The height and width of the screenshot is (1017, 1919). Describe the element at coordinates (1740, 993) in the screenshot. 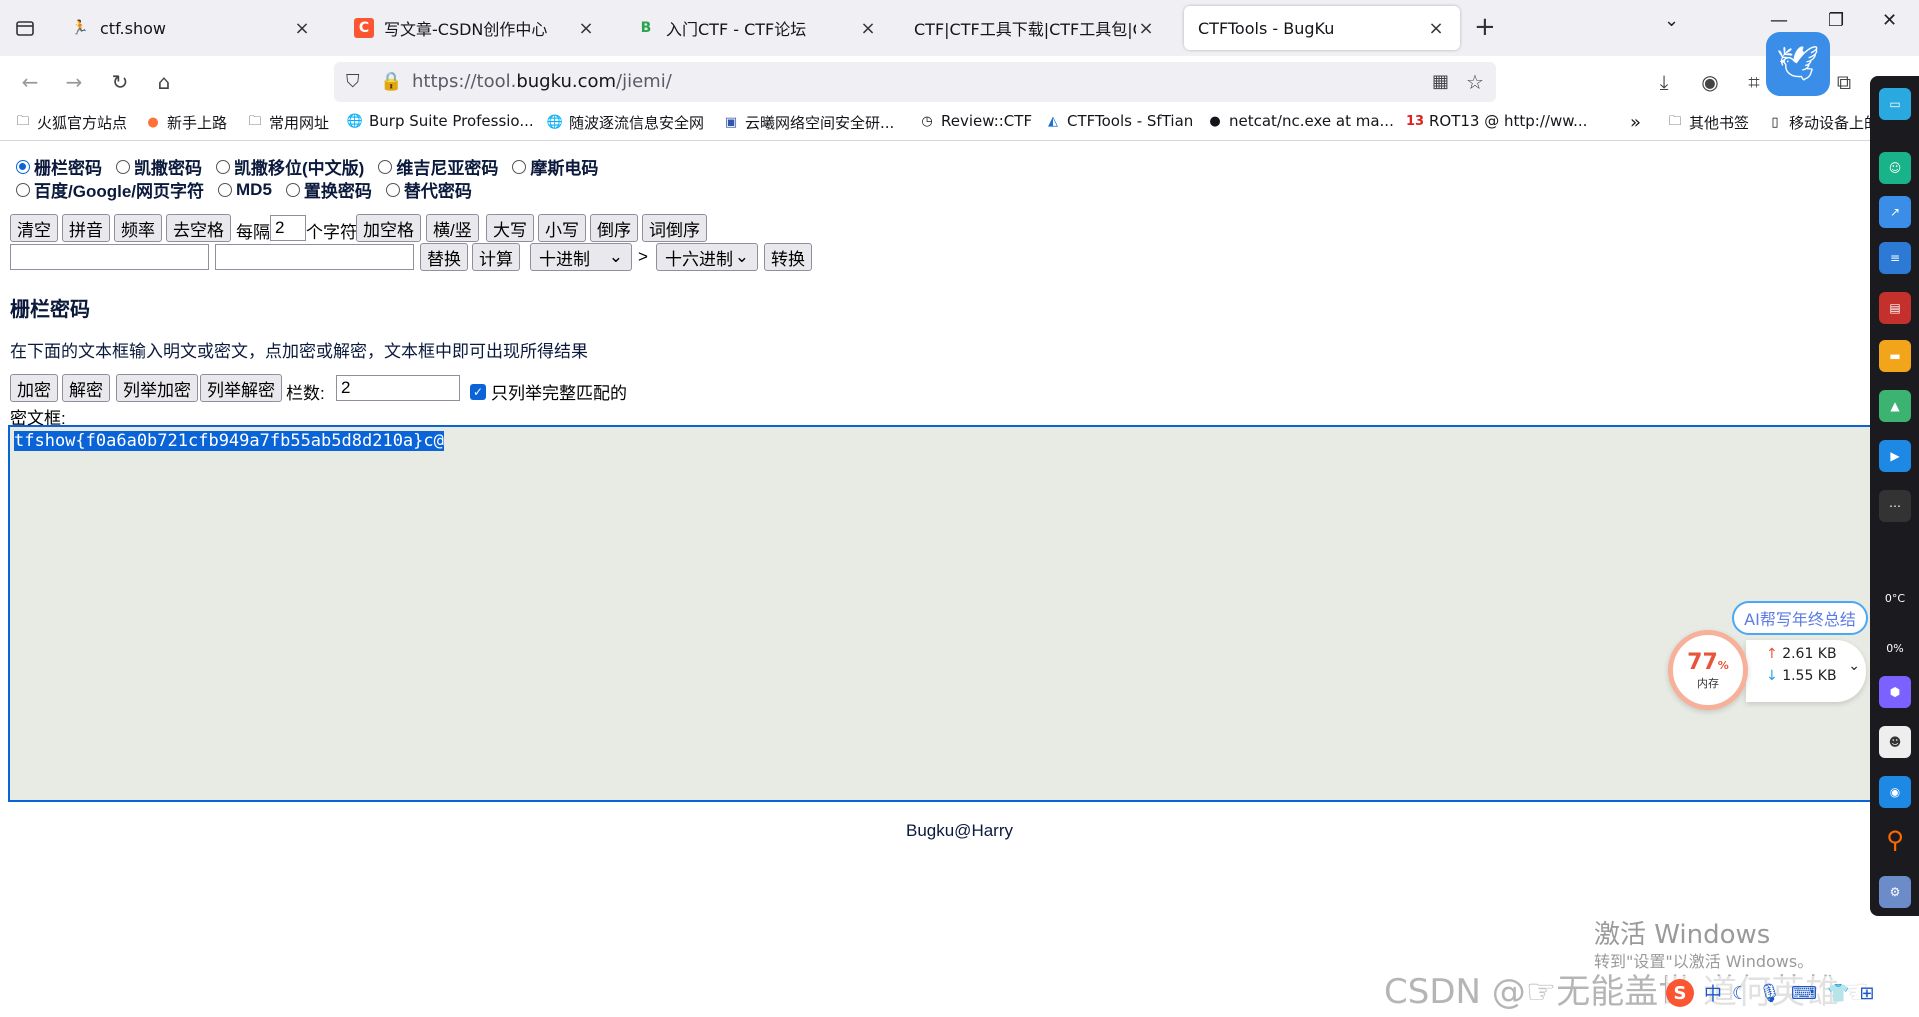

I see `moon-icon: ☾` at that location.